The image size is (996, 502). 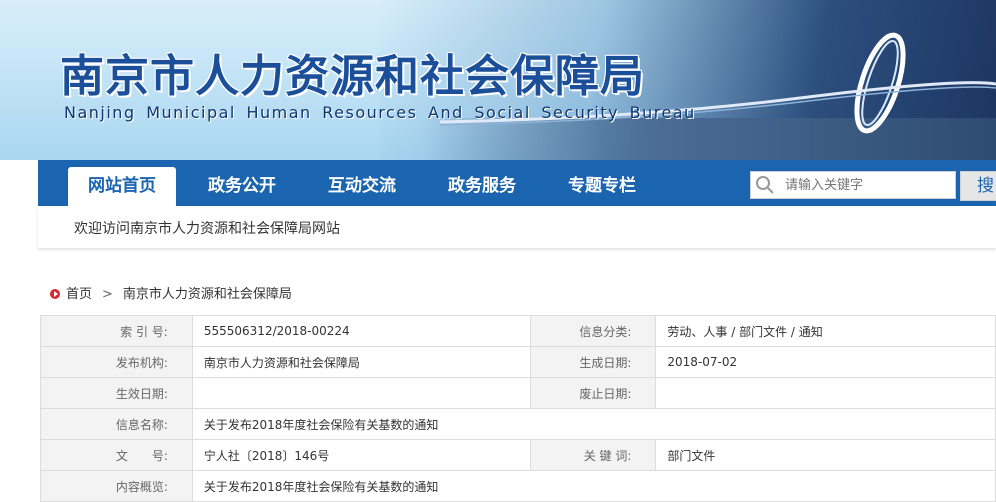 What do you see at coordinates (116, 331) in the screenshot?
I see `label-index-number: 索 引 号:` at bounding box center [116, 331].